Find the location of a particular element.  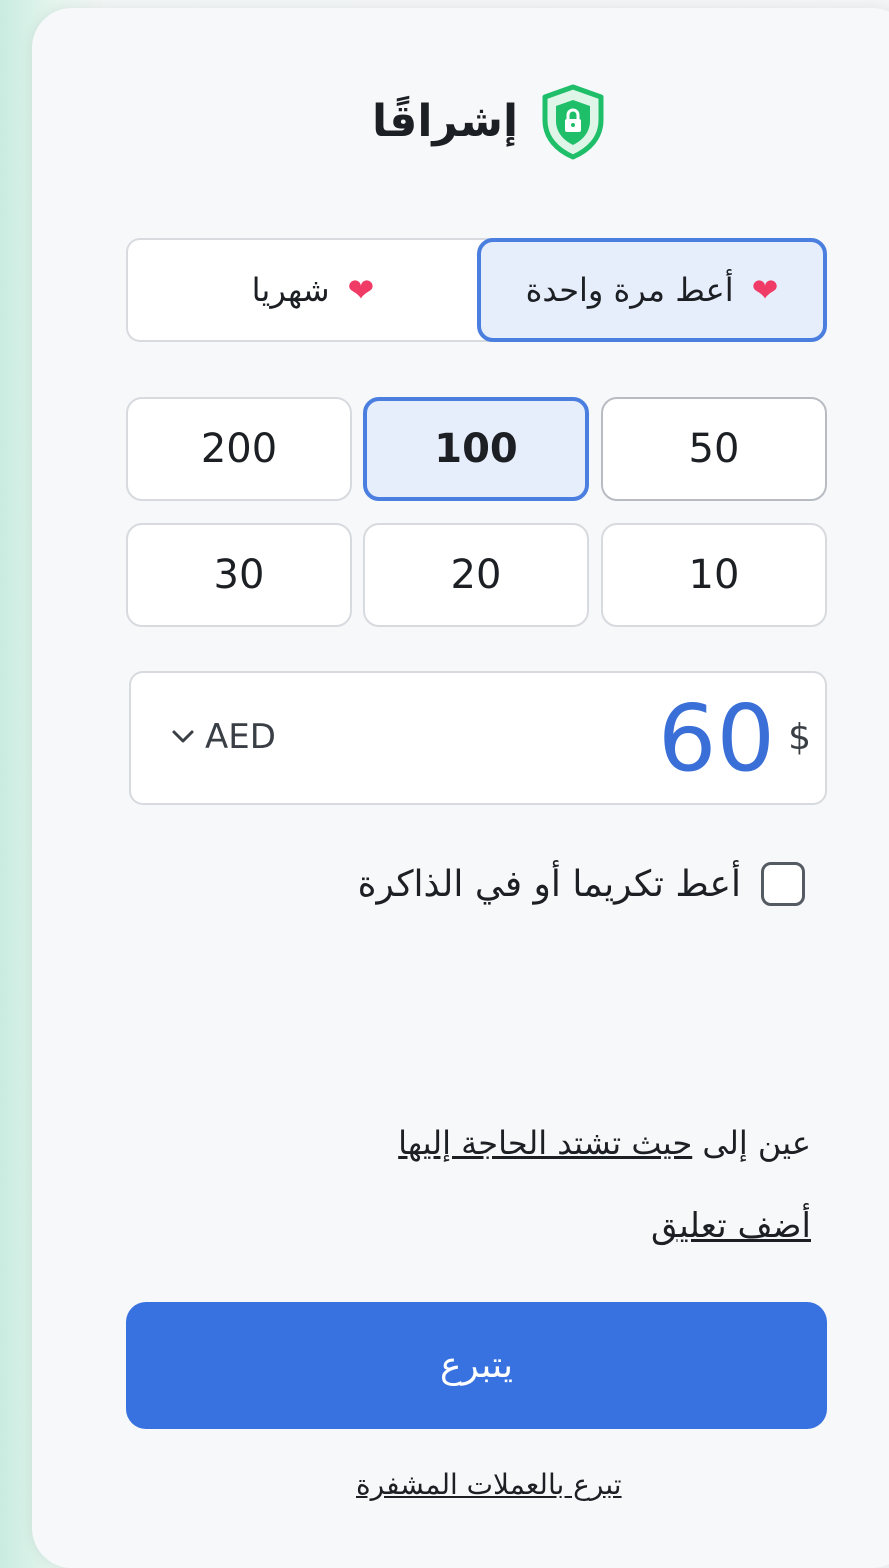

brand-header: إشراقًا is located at coordinates (489, 122).